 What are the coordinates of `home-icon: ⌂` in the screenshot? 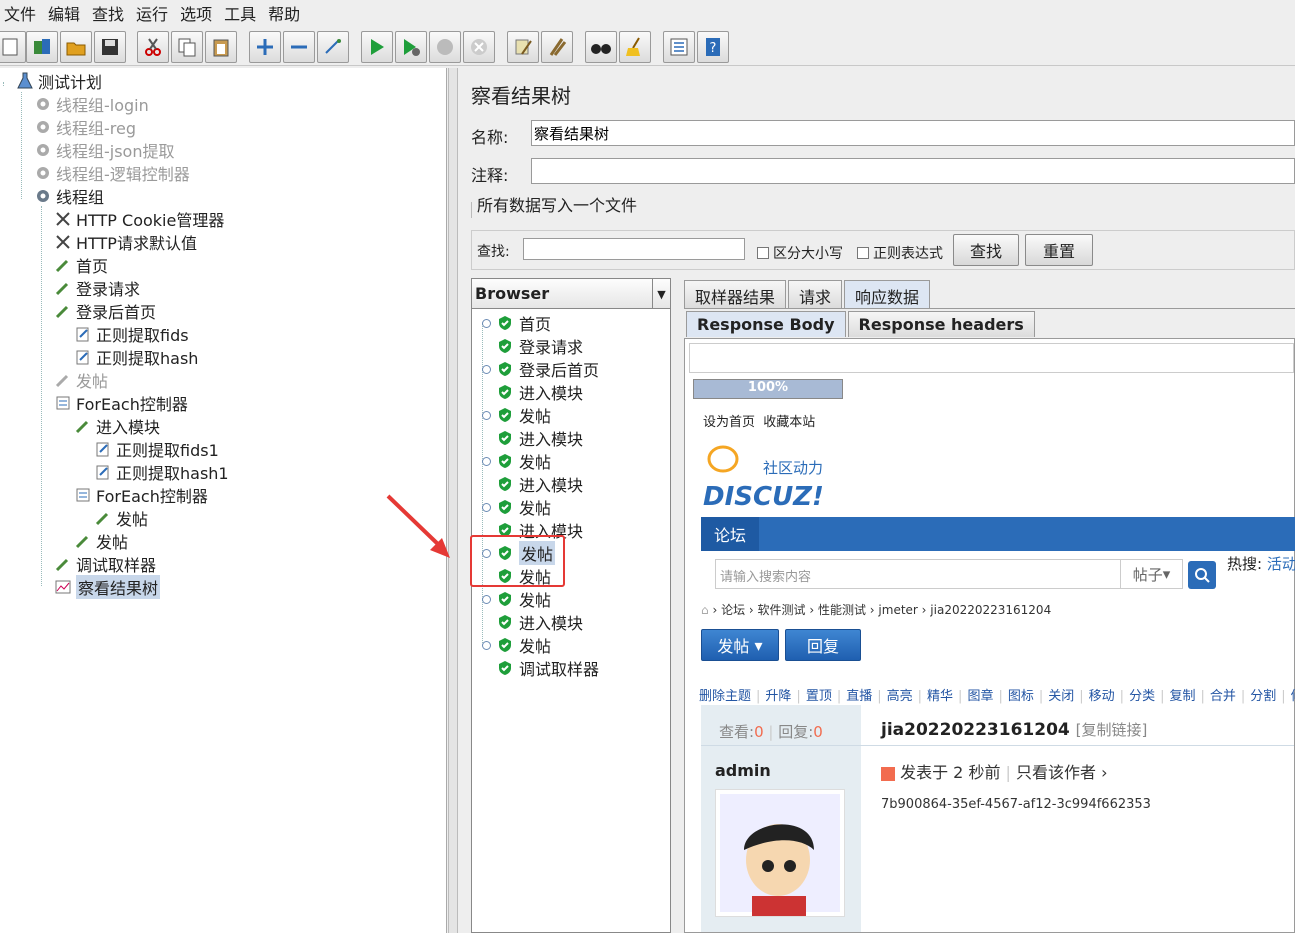 It's located at (705, 610).